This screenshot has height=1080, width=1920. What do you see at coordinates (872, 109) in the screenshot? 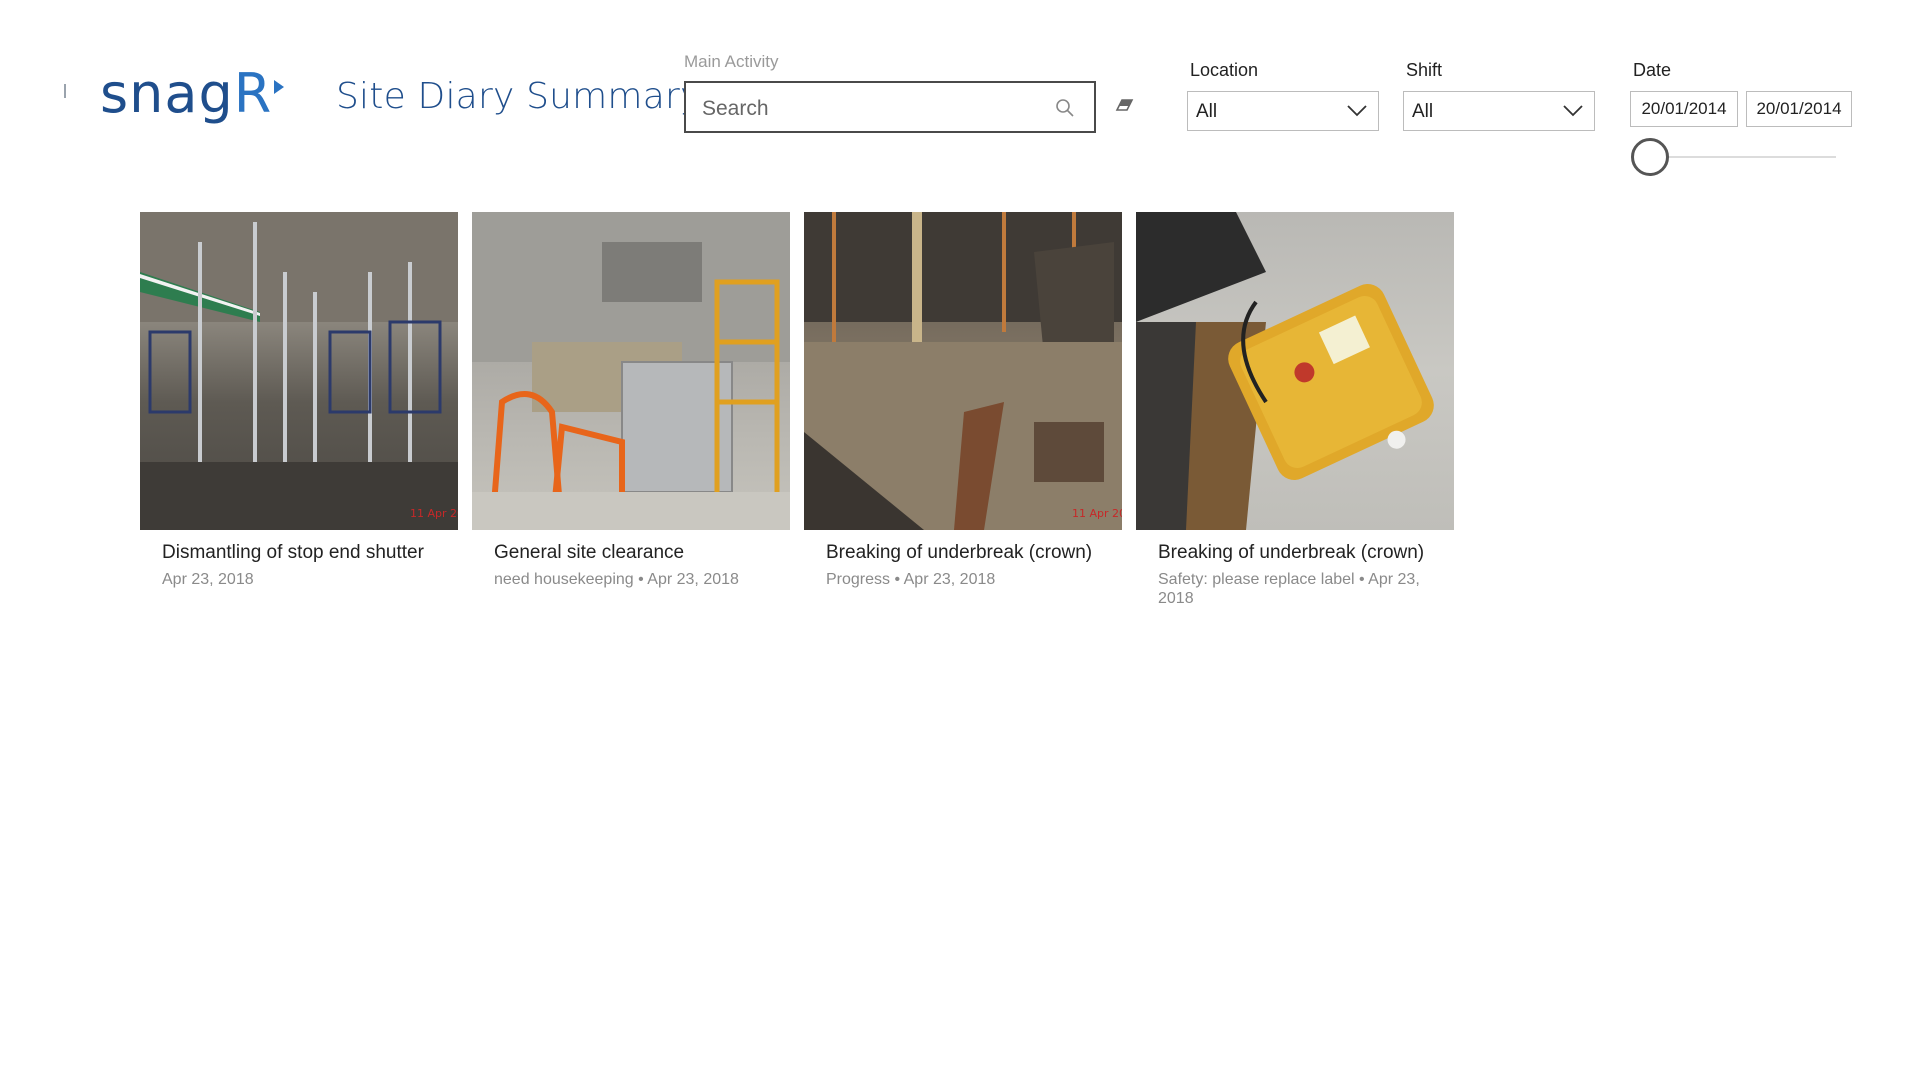
I see `search-input` at bounding box center [872, 109].